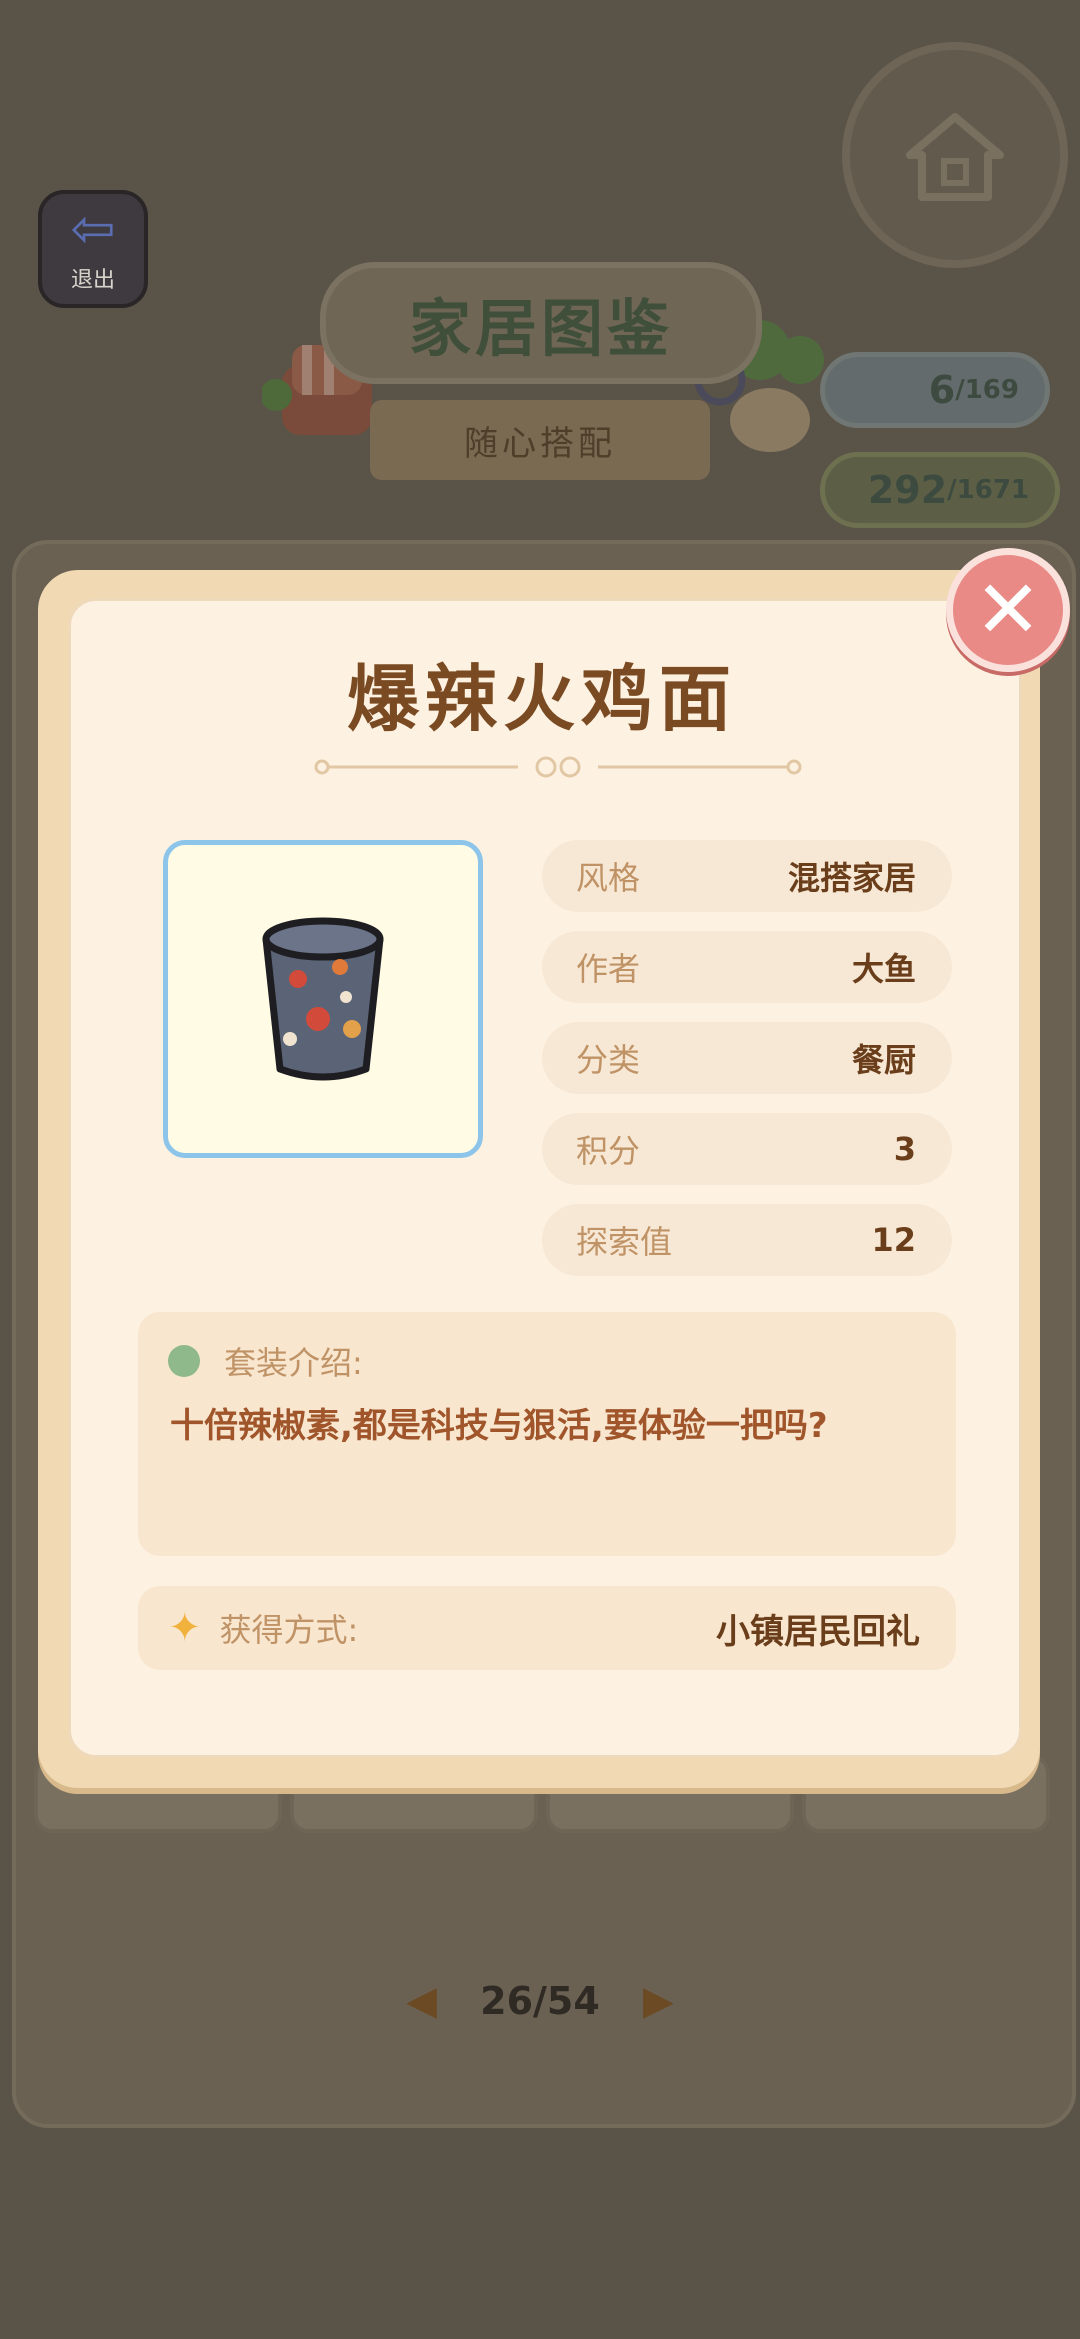 The width and height of the screenshot is (1080, 2339). What do you see at coordinates (747, 876) in the screenshot?
I see `attribute-row-style: 风格 混搭家居` at bounding box center [747, 876].